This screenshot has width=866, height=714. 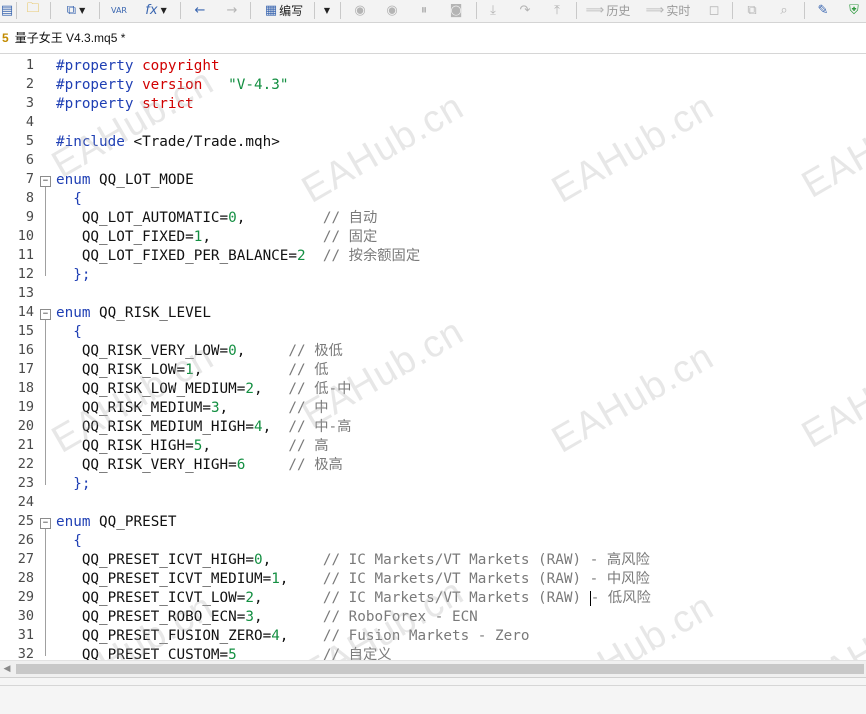 I want to click on line-number: 19, so click(x=25, y=407).